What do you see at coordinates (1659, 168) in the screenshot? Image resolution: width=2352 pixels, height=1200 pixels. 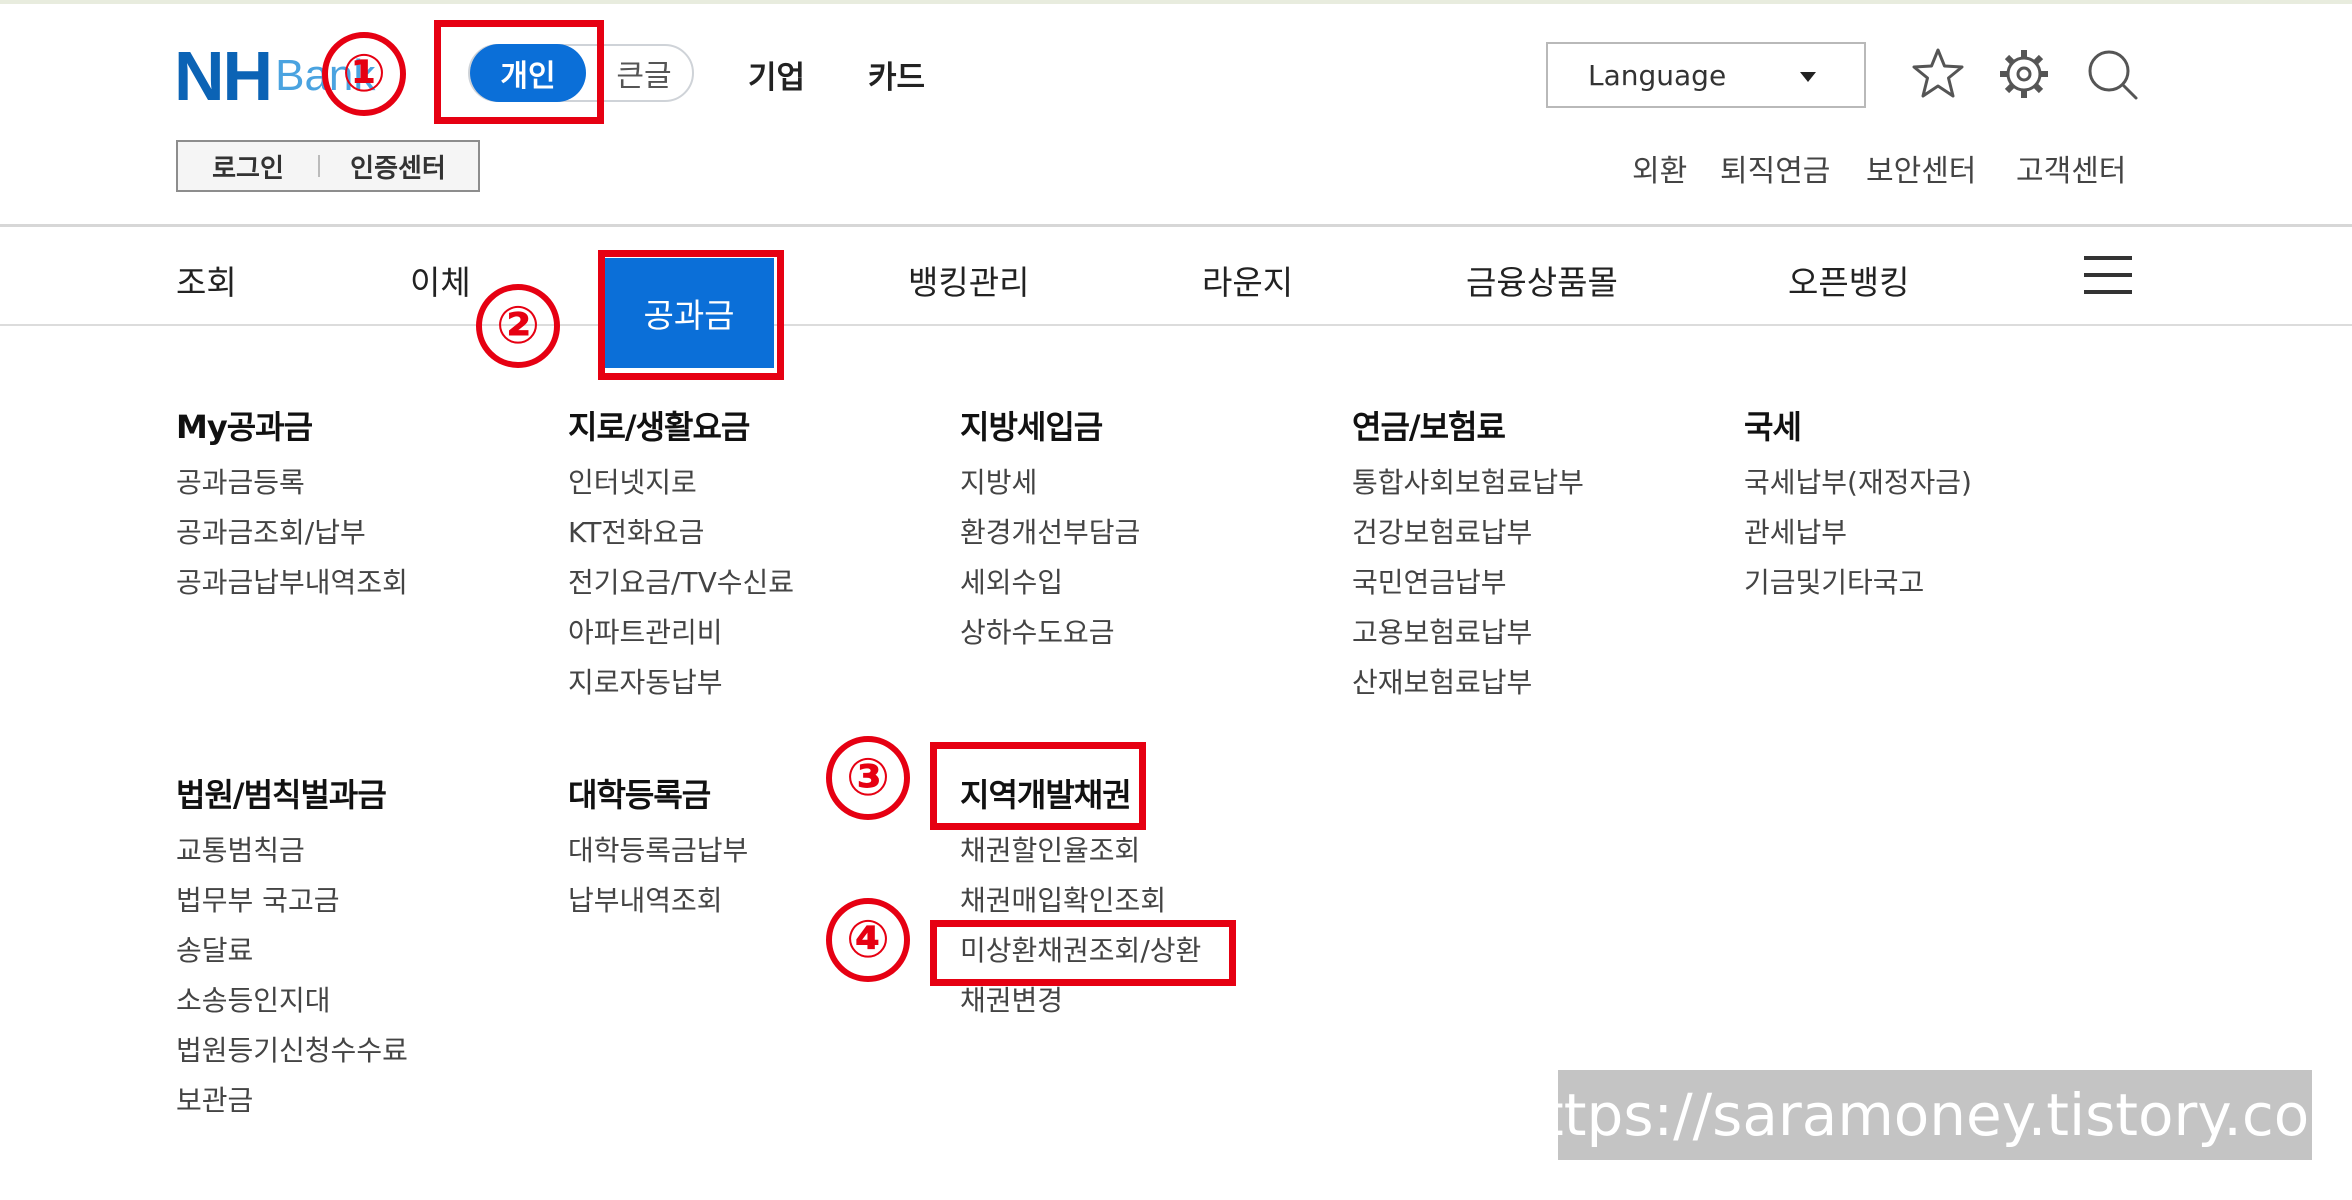 I see `link-fx: 외환` at bounding box center [1659, 168].